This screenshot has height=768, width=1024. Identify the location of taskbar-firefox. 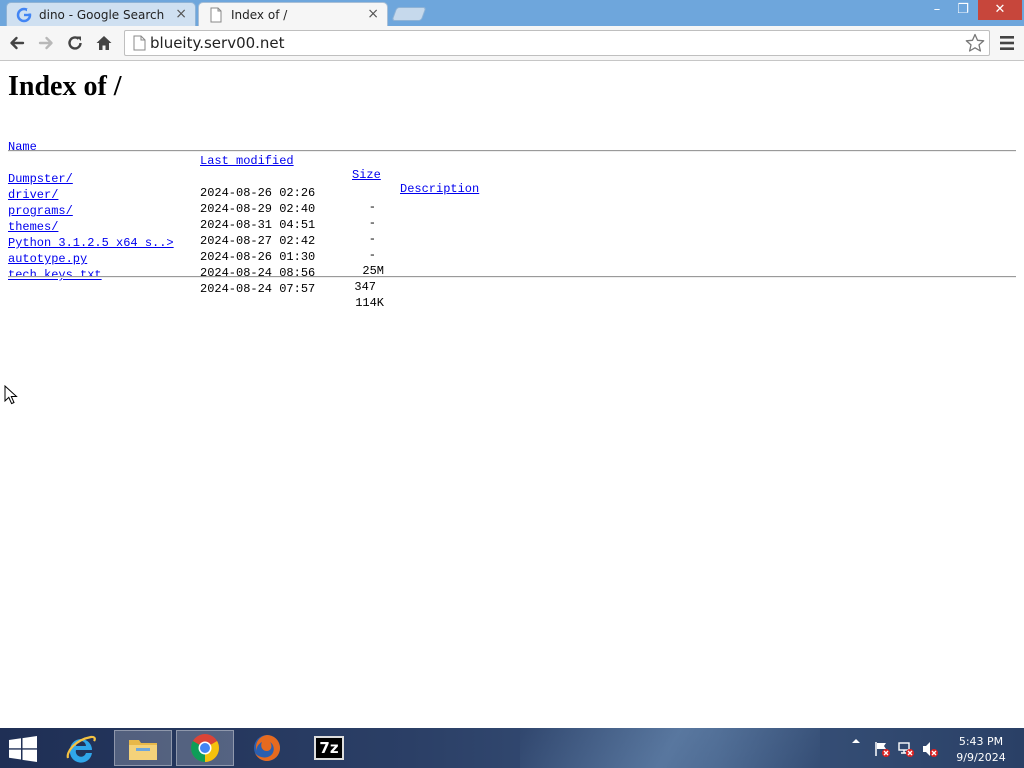
(267, 748).